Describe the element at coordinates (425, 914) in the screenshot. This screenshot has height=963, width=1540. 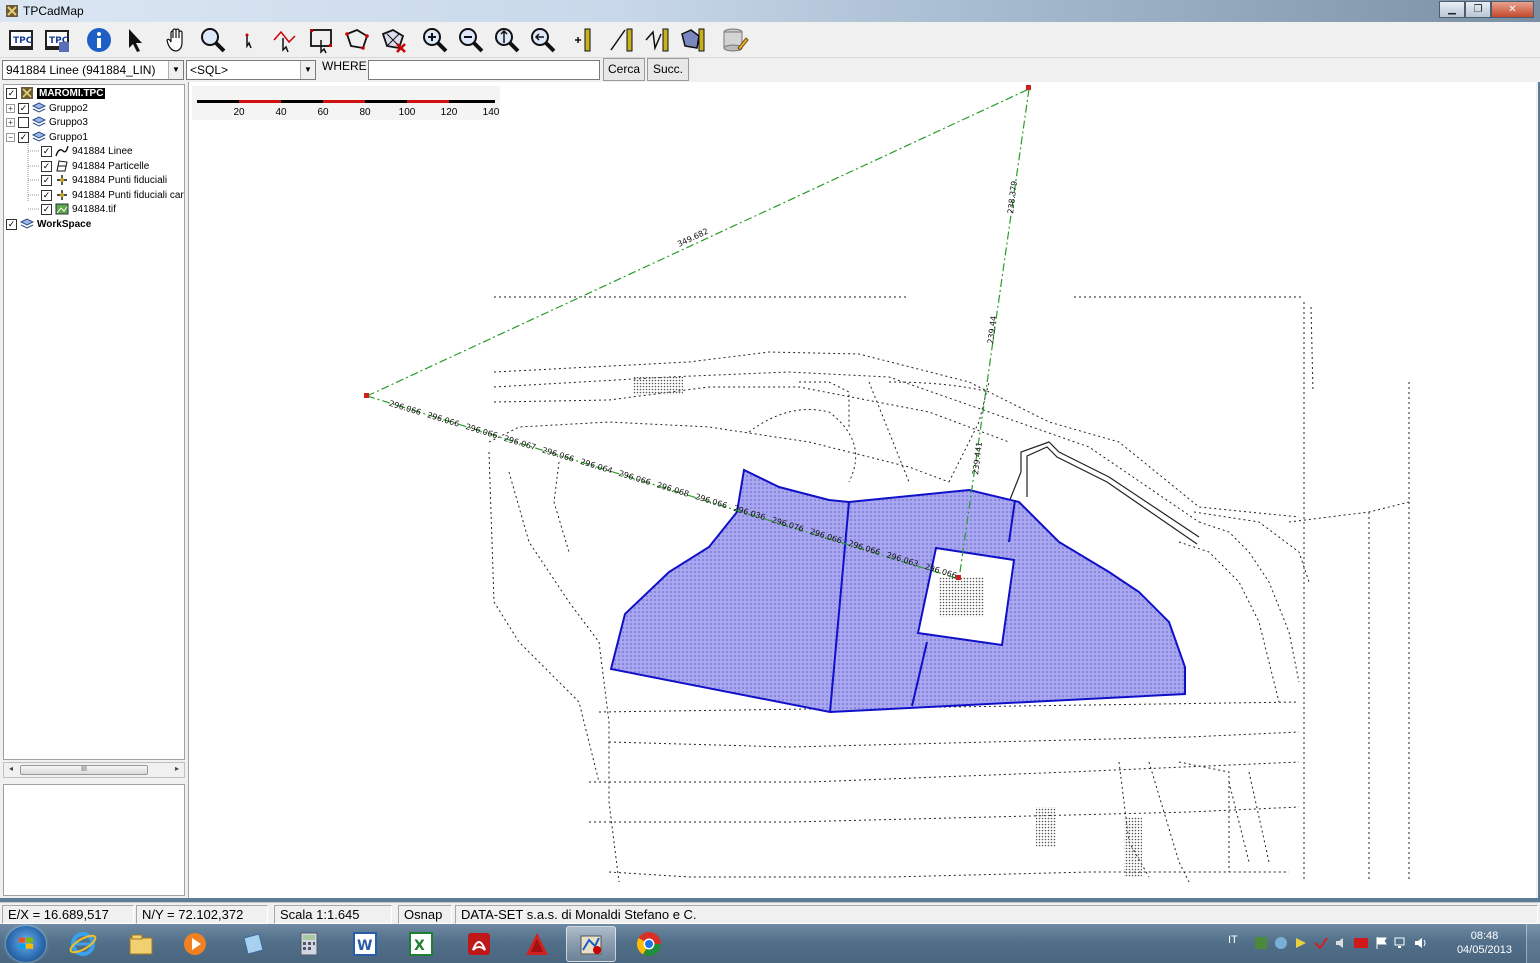
I see `status-osnap: Osnap` at that location.